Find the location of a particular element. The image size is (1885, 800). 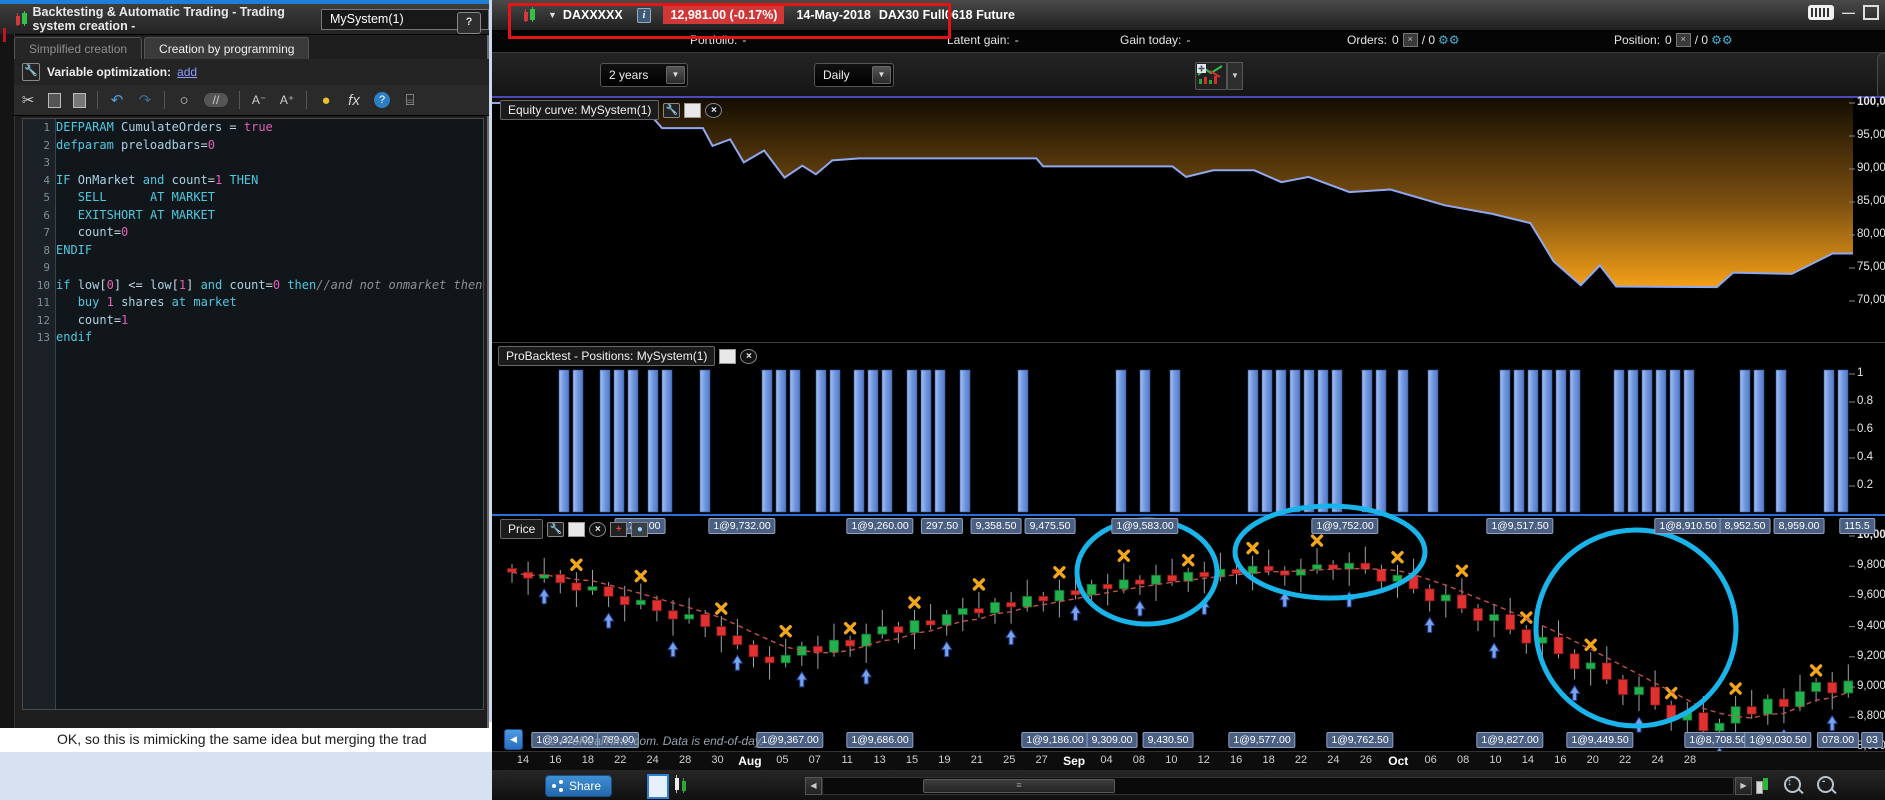

trade-label: 03 is located at coordinates (1872, 740).